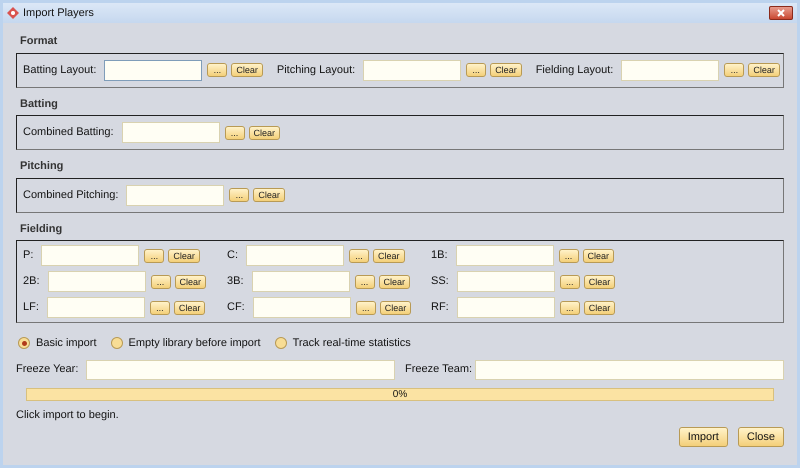  What do you see at coordinates (236, 308) in the screenshot?
I see `field-label: CF:` at bounding box center [236, 308].